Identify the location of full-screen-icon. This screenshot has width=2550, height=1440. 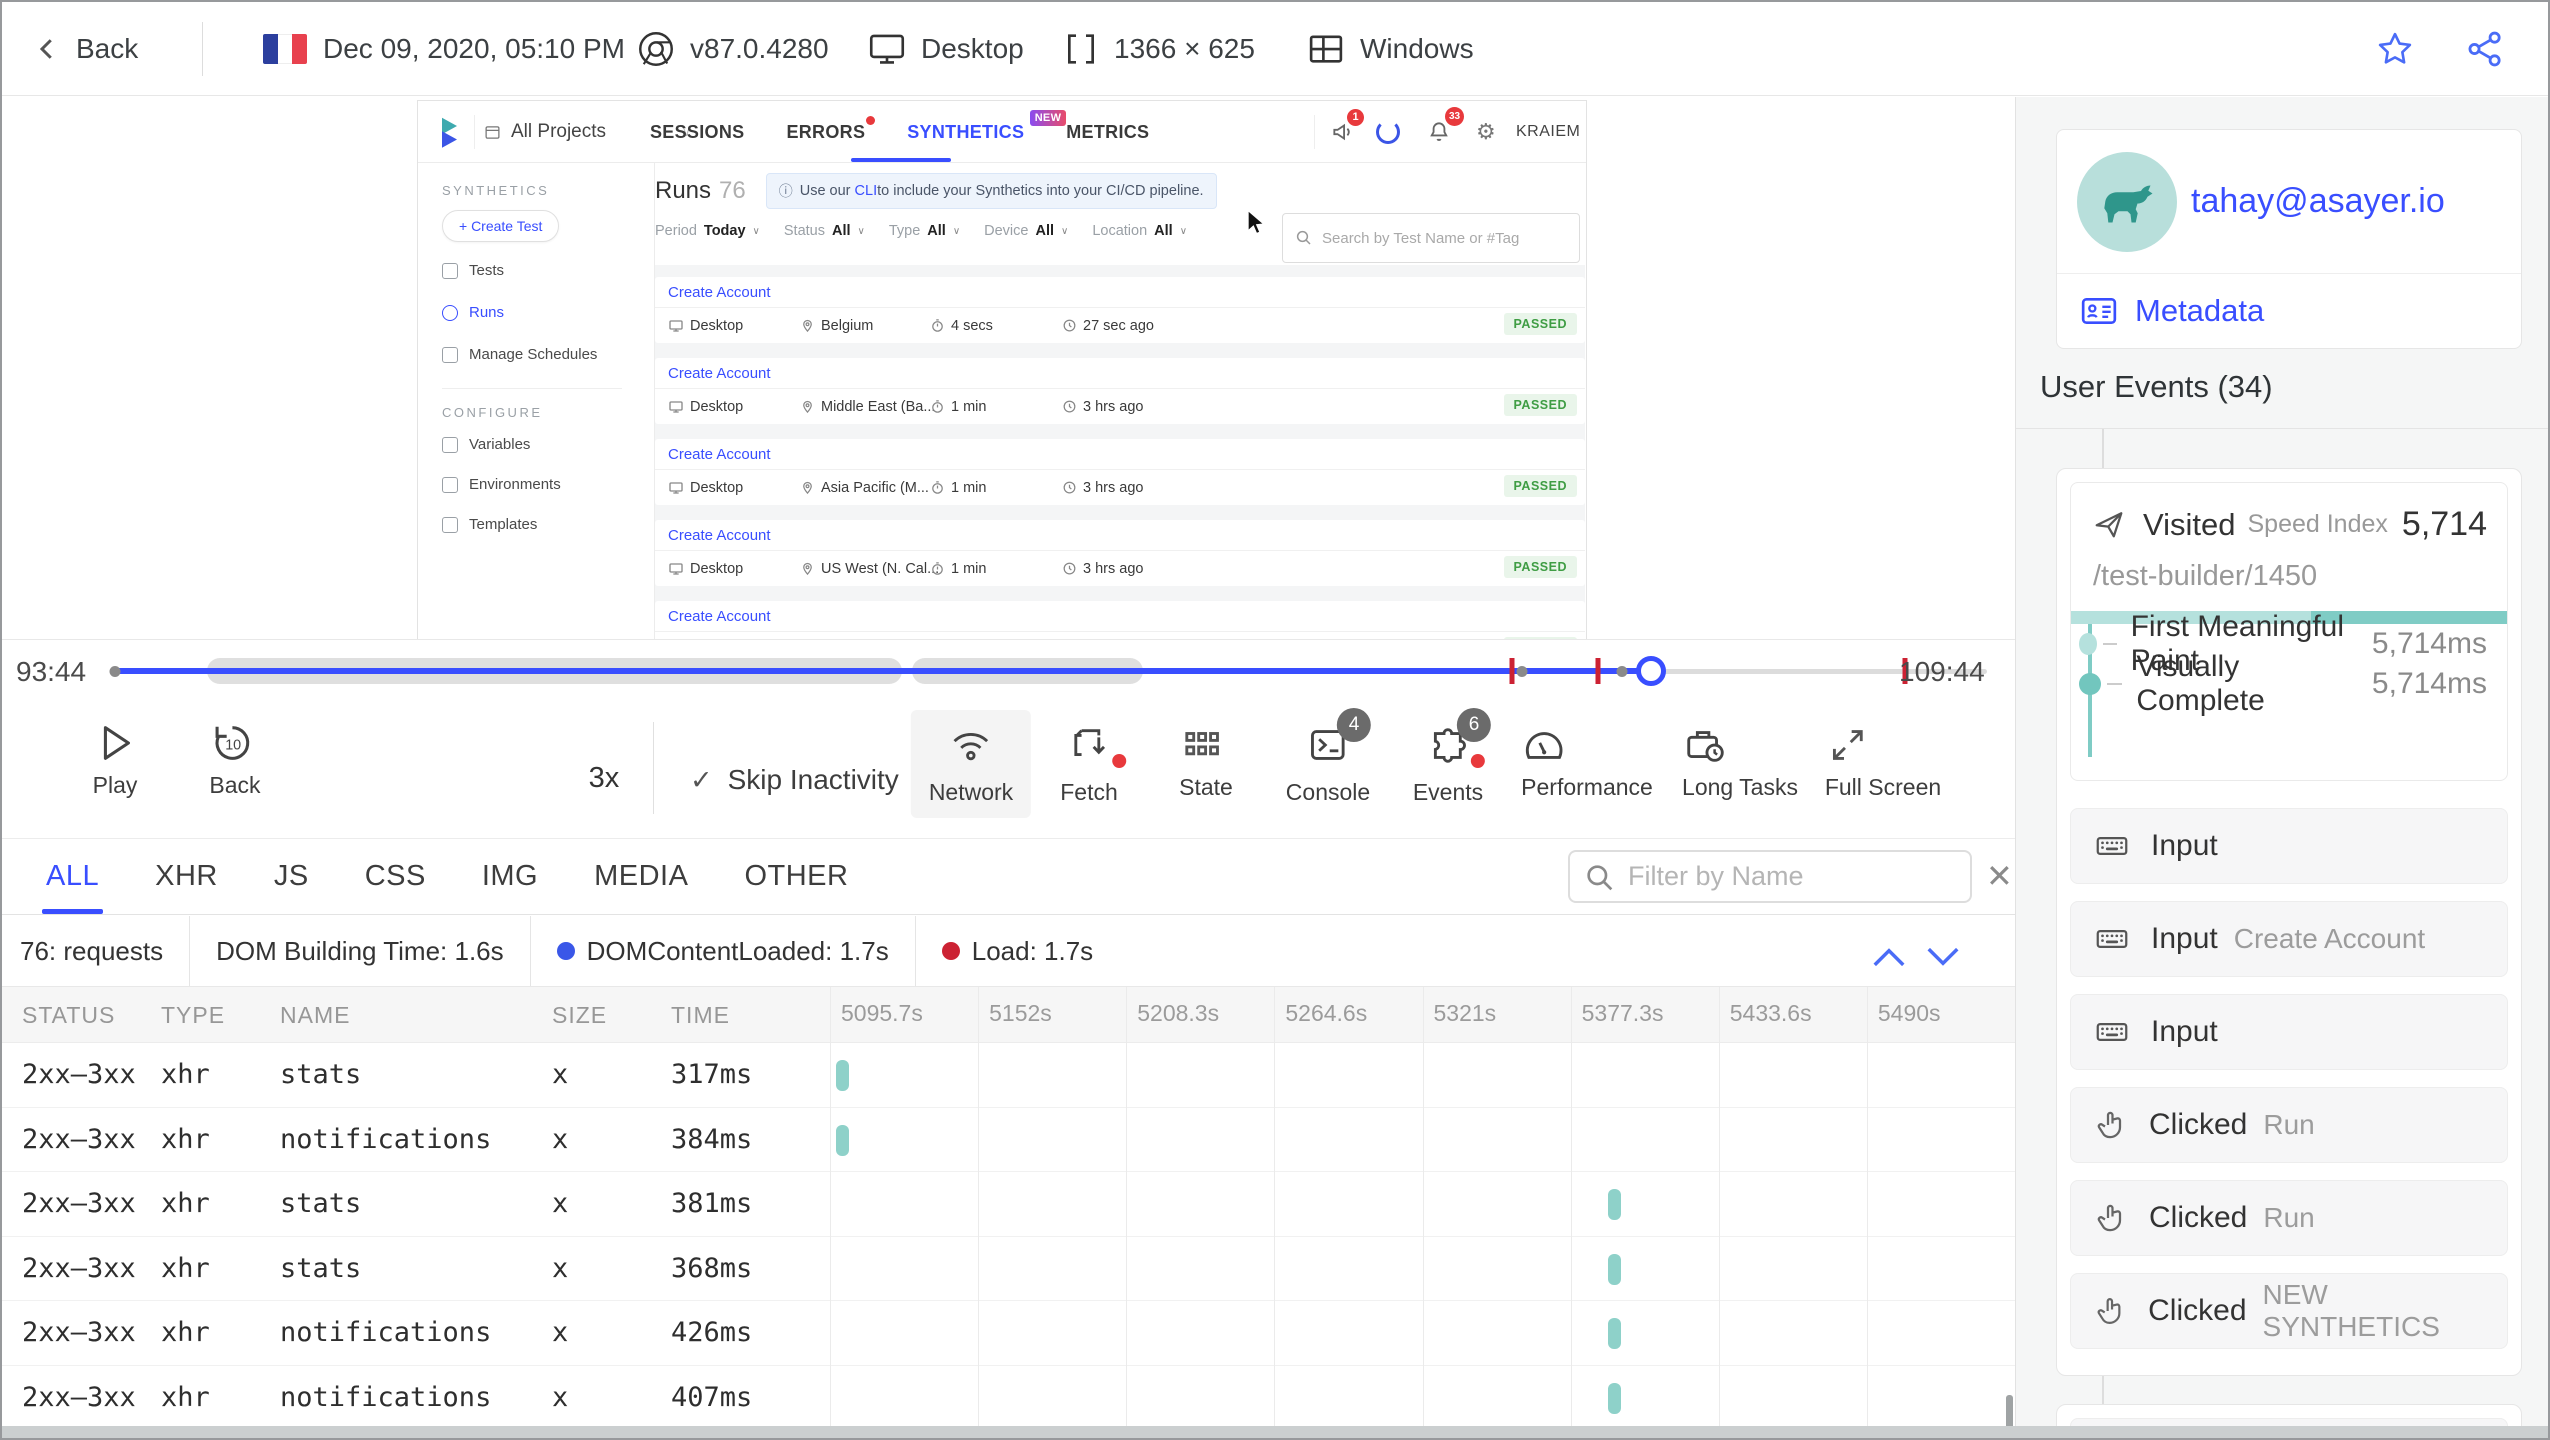
(1847, 745).